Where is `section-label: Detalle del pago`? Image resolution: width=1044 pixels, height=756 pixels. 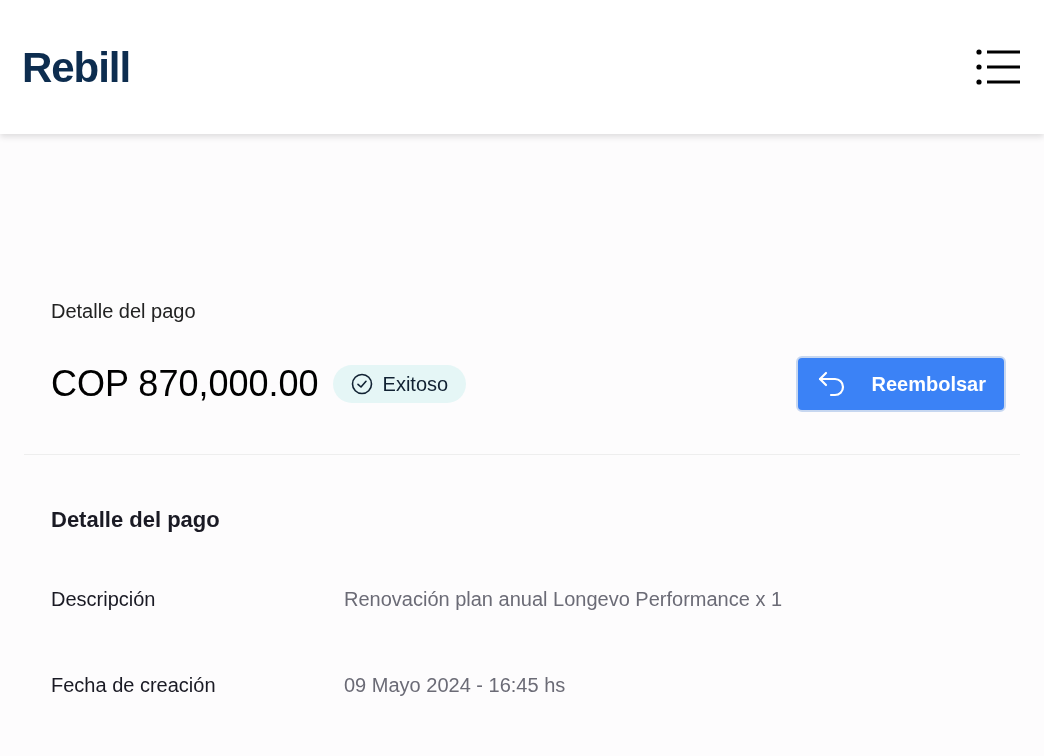
section-label: Detalle del pago is located at coordinates (124, 311).